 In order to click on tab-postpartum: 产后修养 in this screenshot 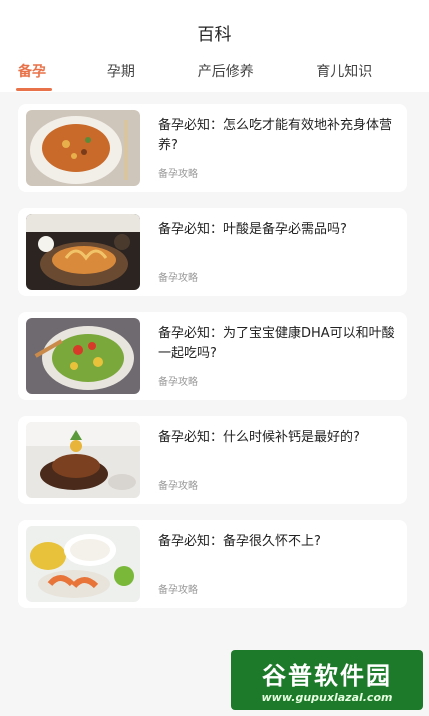, I will do `click(257, 71)`.